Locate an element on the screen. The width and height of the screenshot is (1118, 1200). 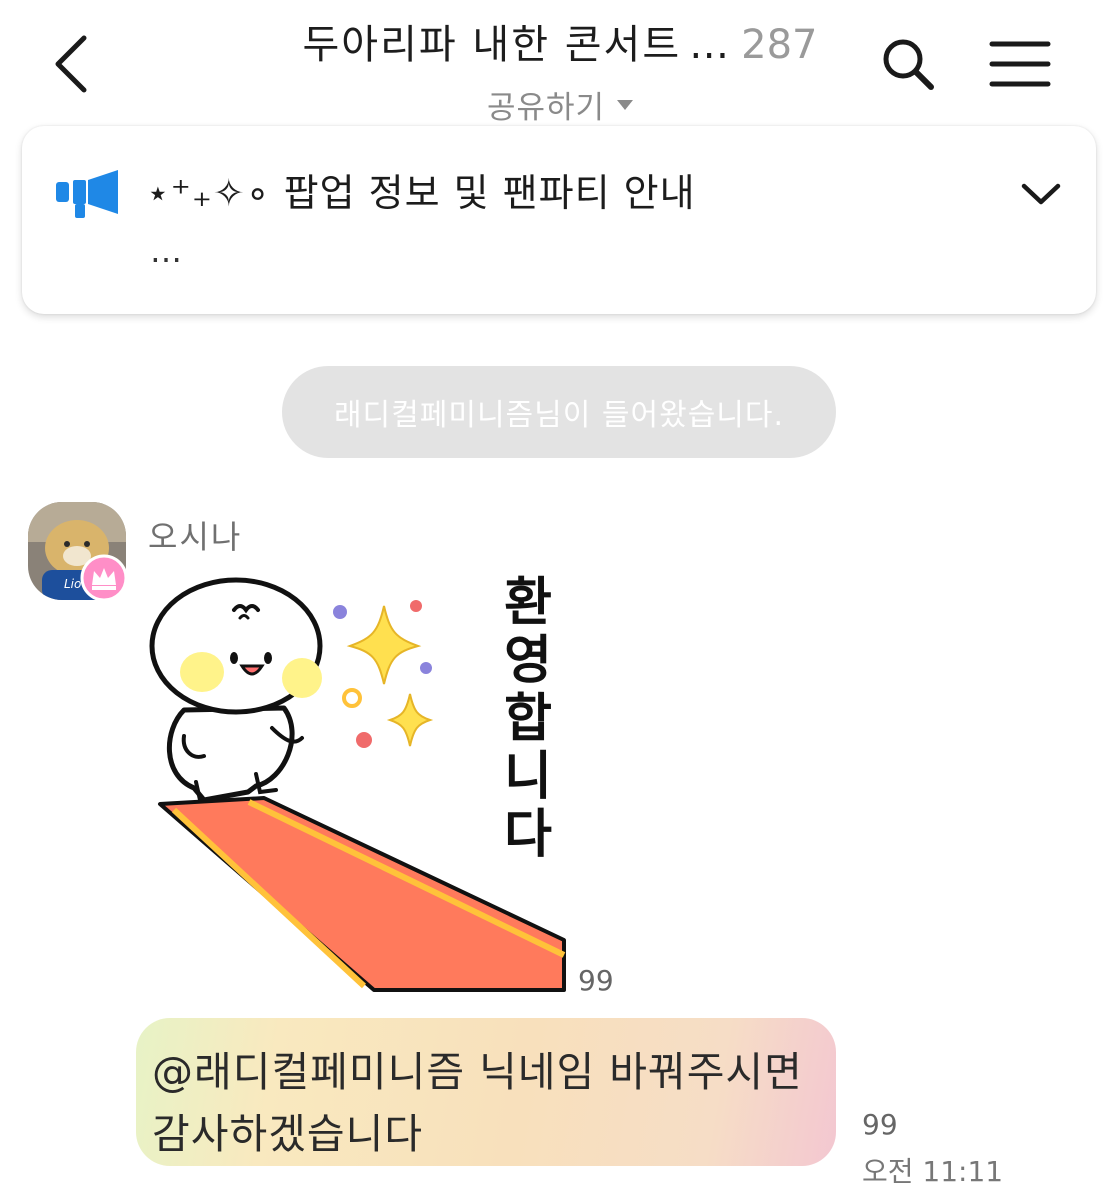
megaphone-icon is located at coordinates (87, 194).